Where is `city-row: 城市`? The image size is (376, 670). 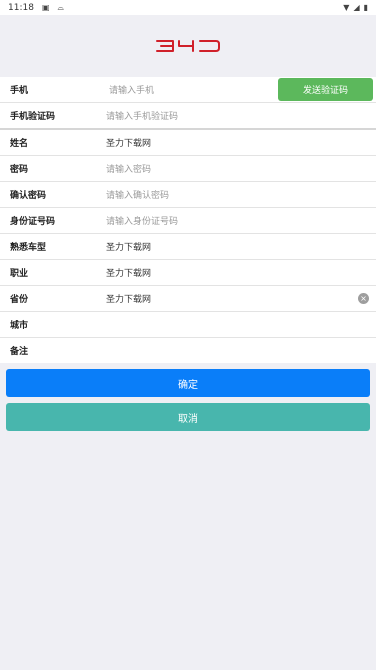 city-row: 城市 is located at coordinates (188, 325).